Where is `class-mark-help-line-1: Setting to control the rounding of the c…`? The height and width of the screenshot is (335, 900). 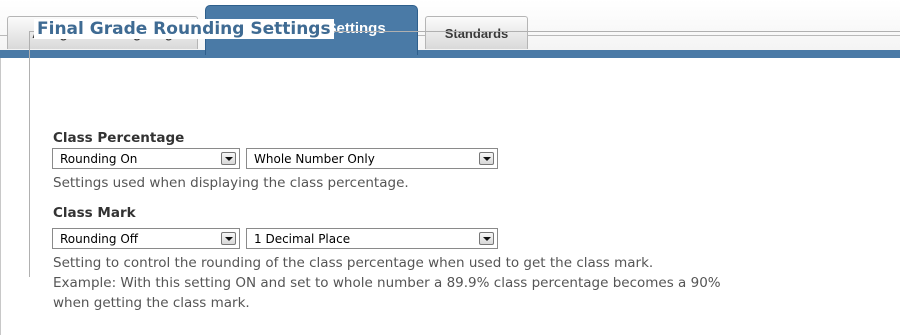
class-mark-help-line-1: Setting to control the rounding of the c… is located at coordinates (353, 263).